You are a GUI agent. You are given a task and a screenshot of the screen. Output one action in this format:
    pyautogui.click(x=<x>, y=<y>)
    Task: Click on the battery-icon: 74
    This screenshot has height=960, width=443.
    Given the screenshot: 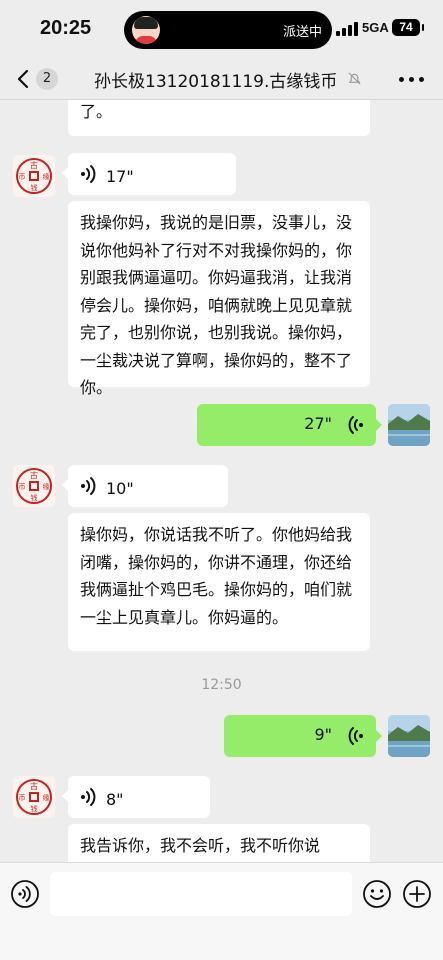 What is the action you would take?
    pyautogui.click(x=408, y=27)
    